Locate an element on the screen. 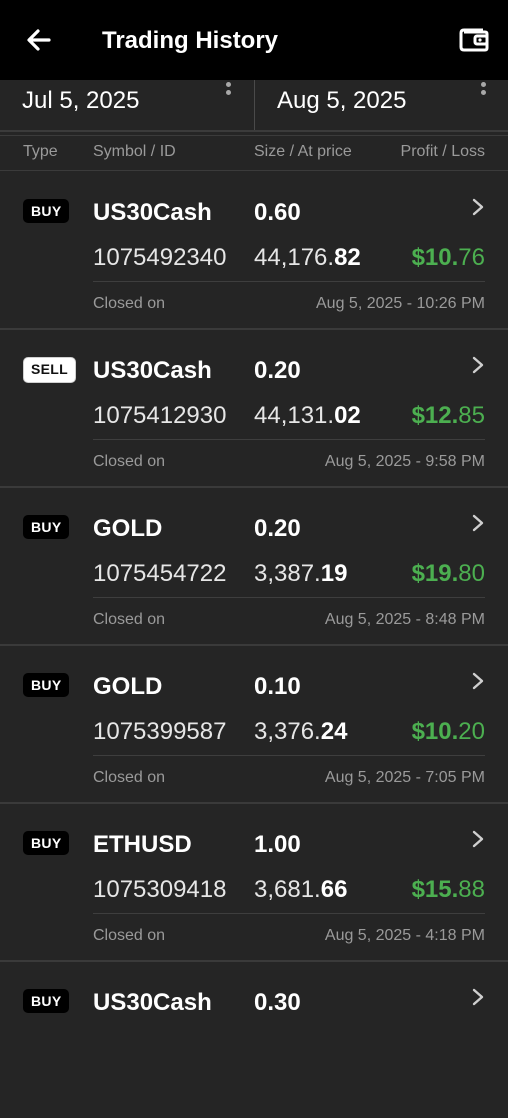  top-app-bar: Trading History is located at coordinates (254, 40).